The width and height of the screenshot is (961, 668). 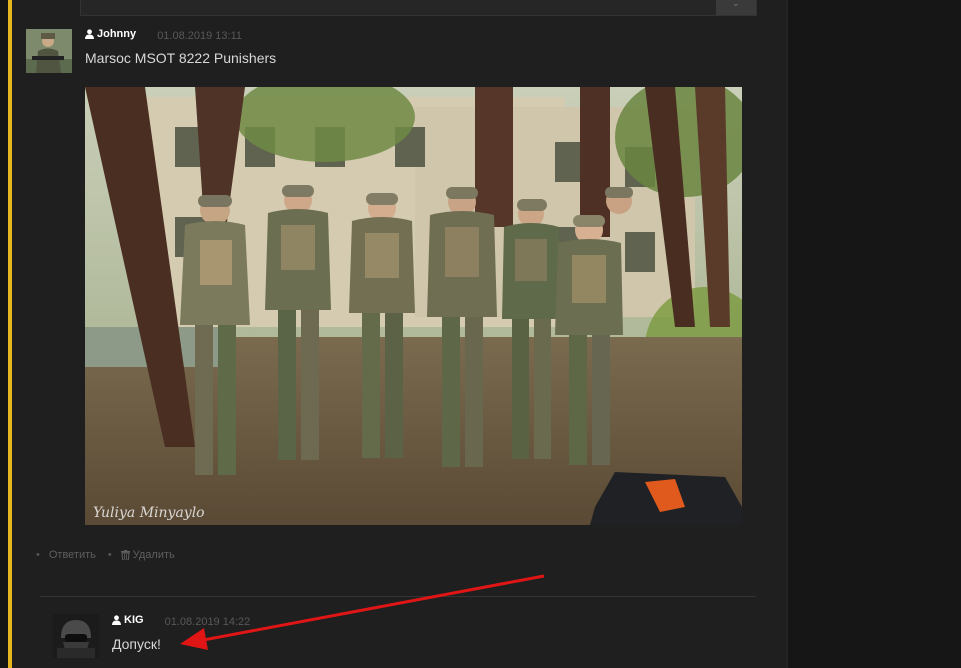 What do you see at coordinates (362, 612) in the screenshot?
I see `annotation-arrow` at bounding box center [362, 612].